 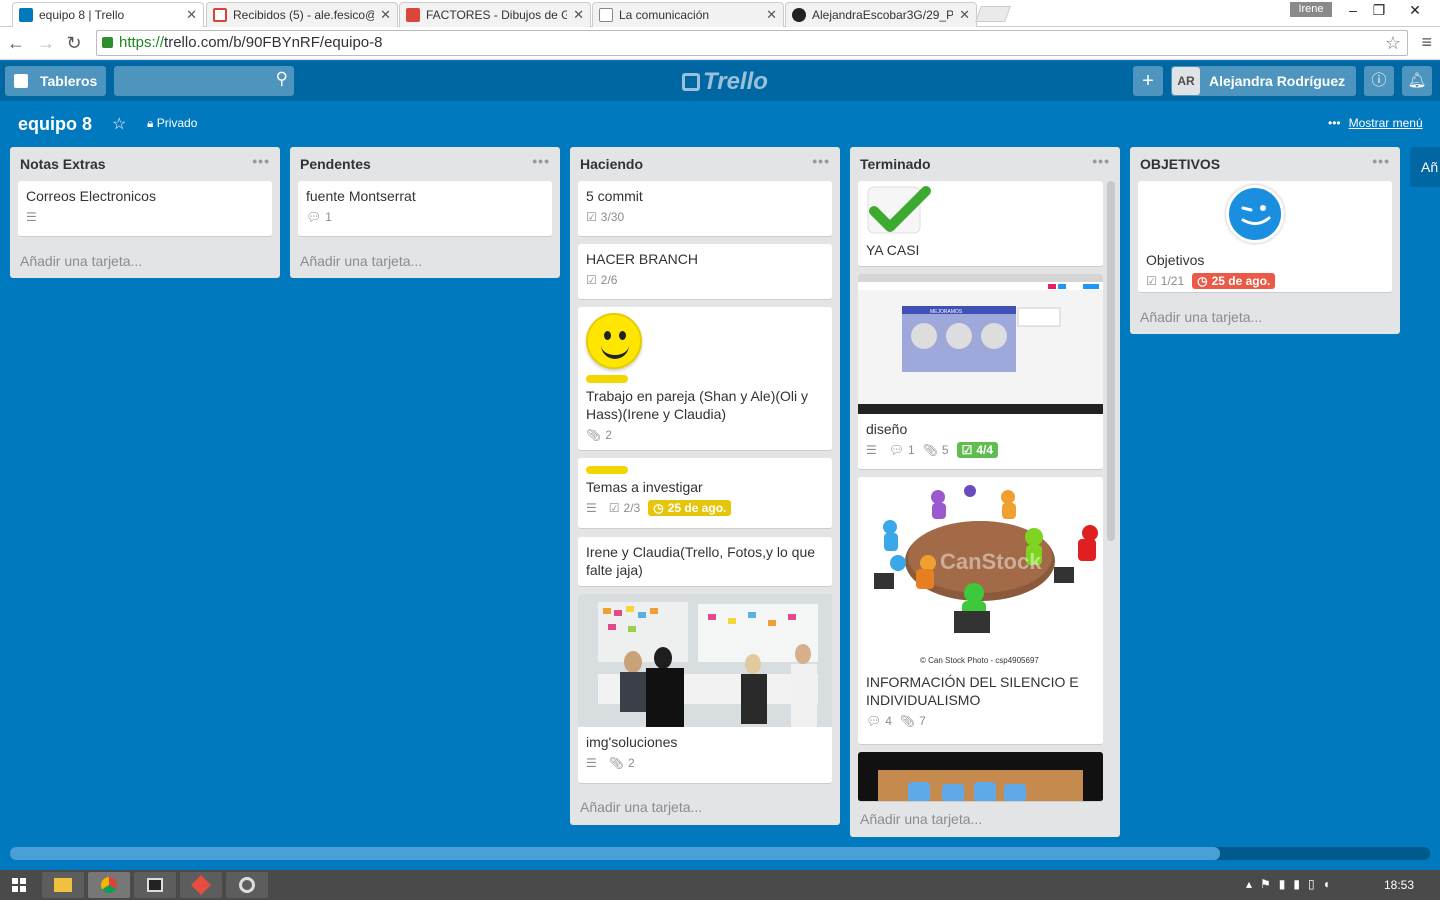 I want to click on browser-menu-icon: ≡, so click(x=1426, y=42).